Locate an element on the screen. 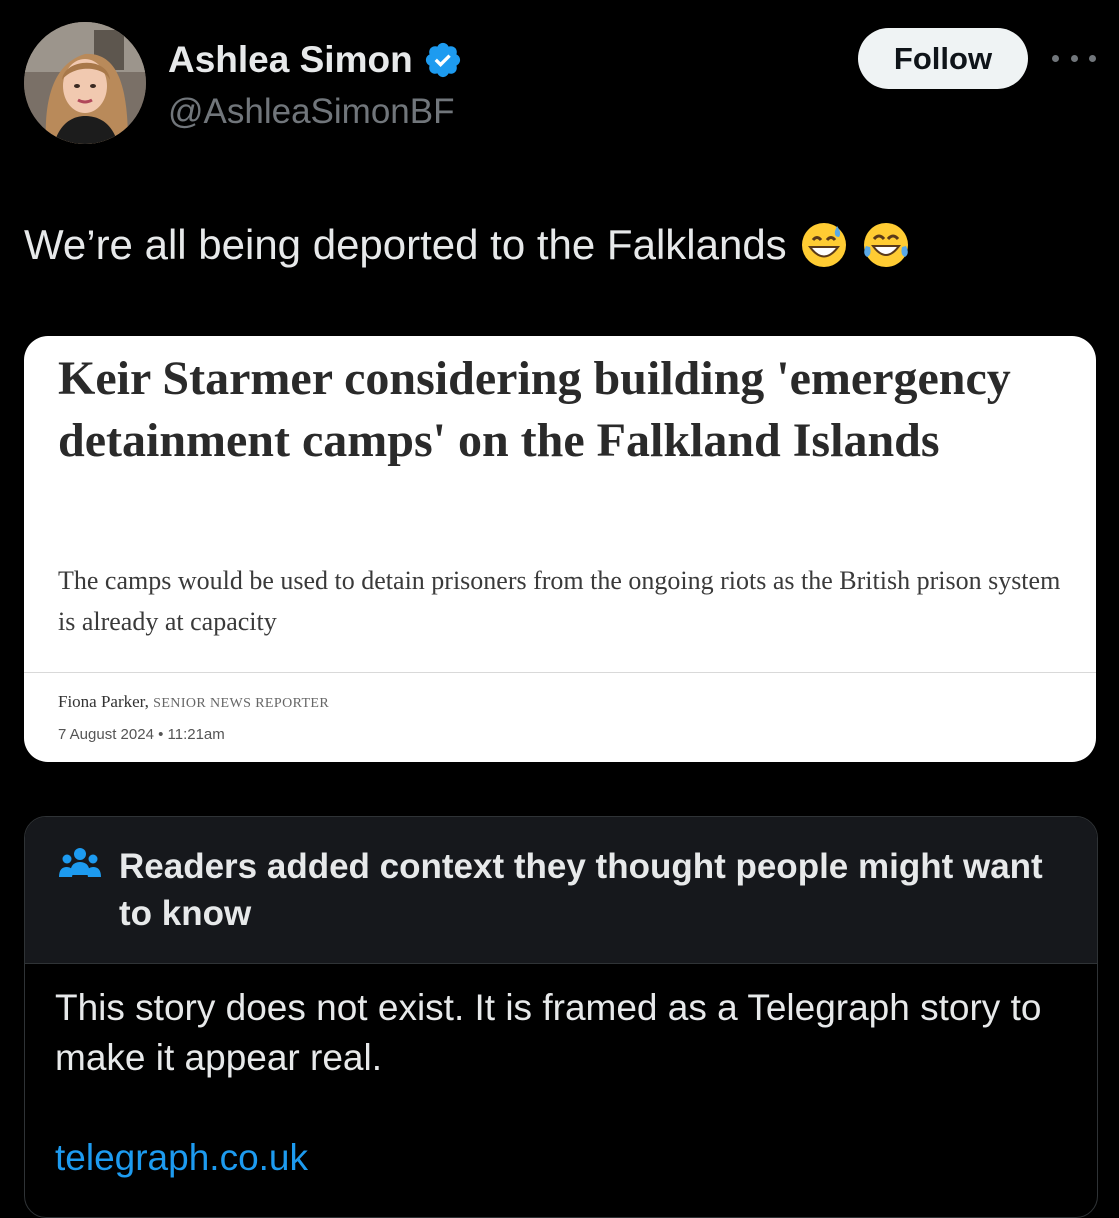  follow-button: Follow is located at coordinates (943, 58).